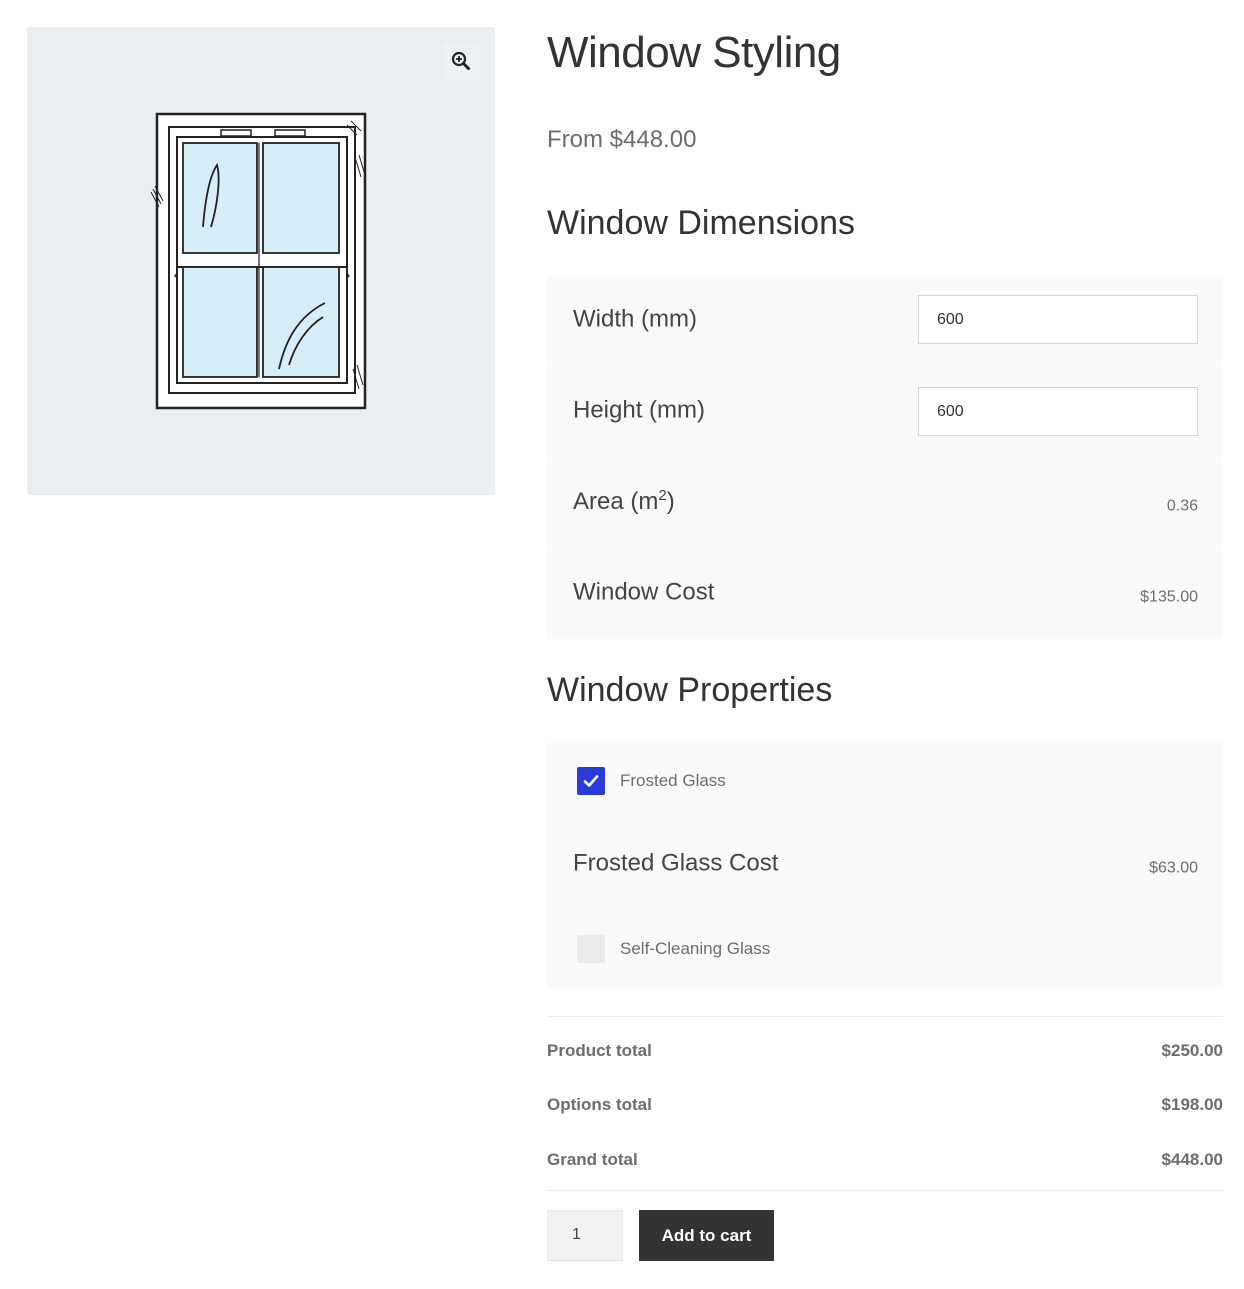  Describe the element at coordinates (1058, 319) in the screenshot. I see `width-input` at that location.